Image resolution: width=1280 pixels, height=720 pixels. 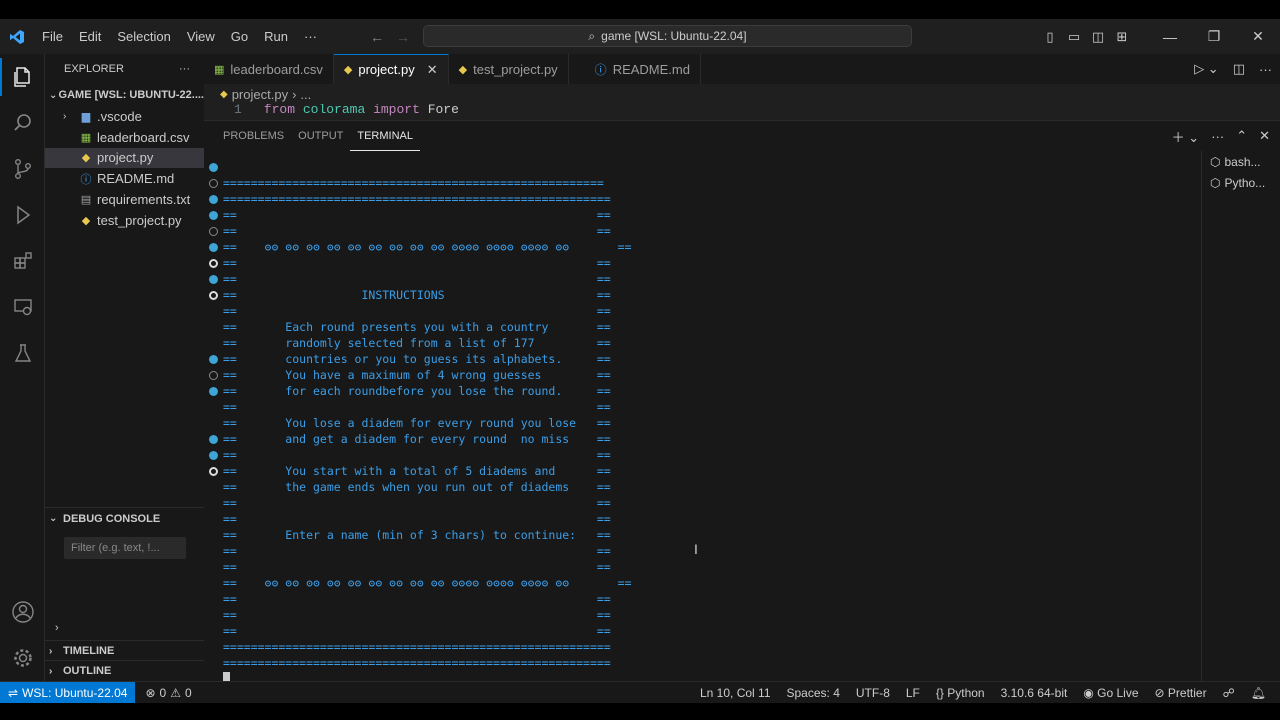 I want to click on breadcrumb-file: project.py, so click(x=260, y=94).